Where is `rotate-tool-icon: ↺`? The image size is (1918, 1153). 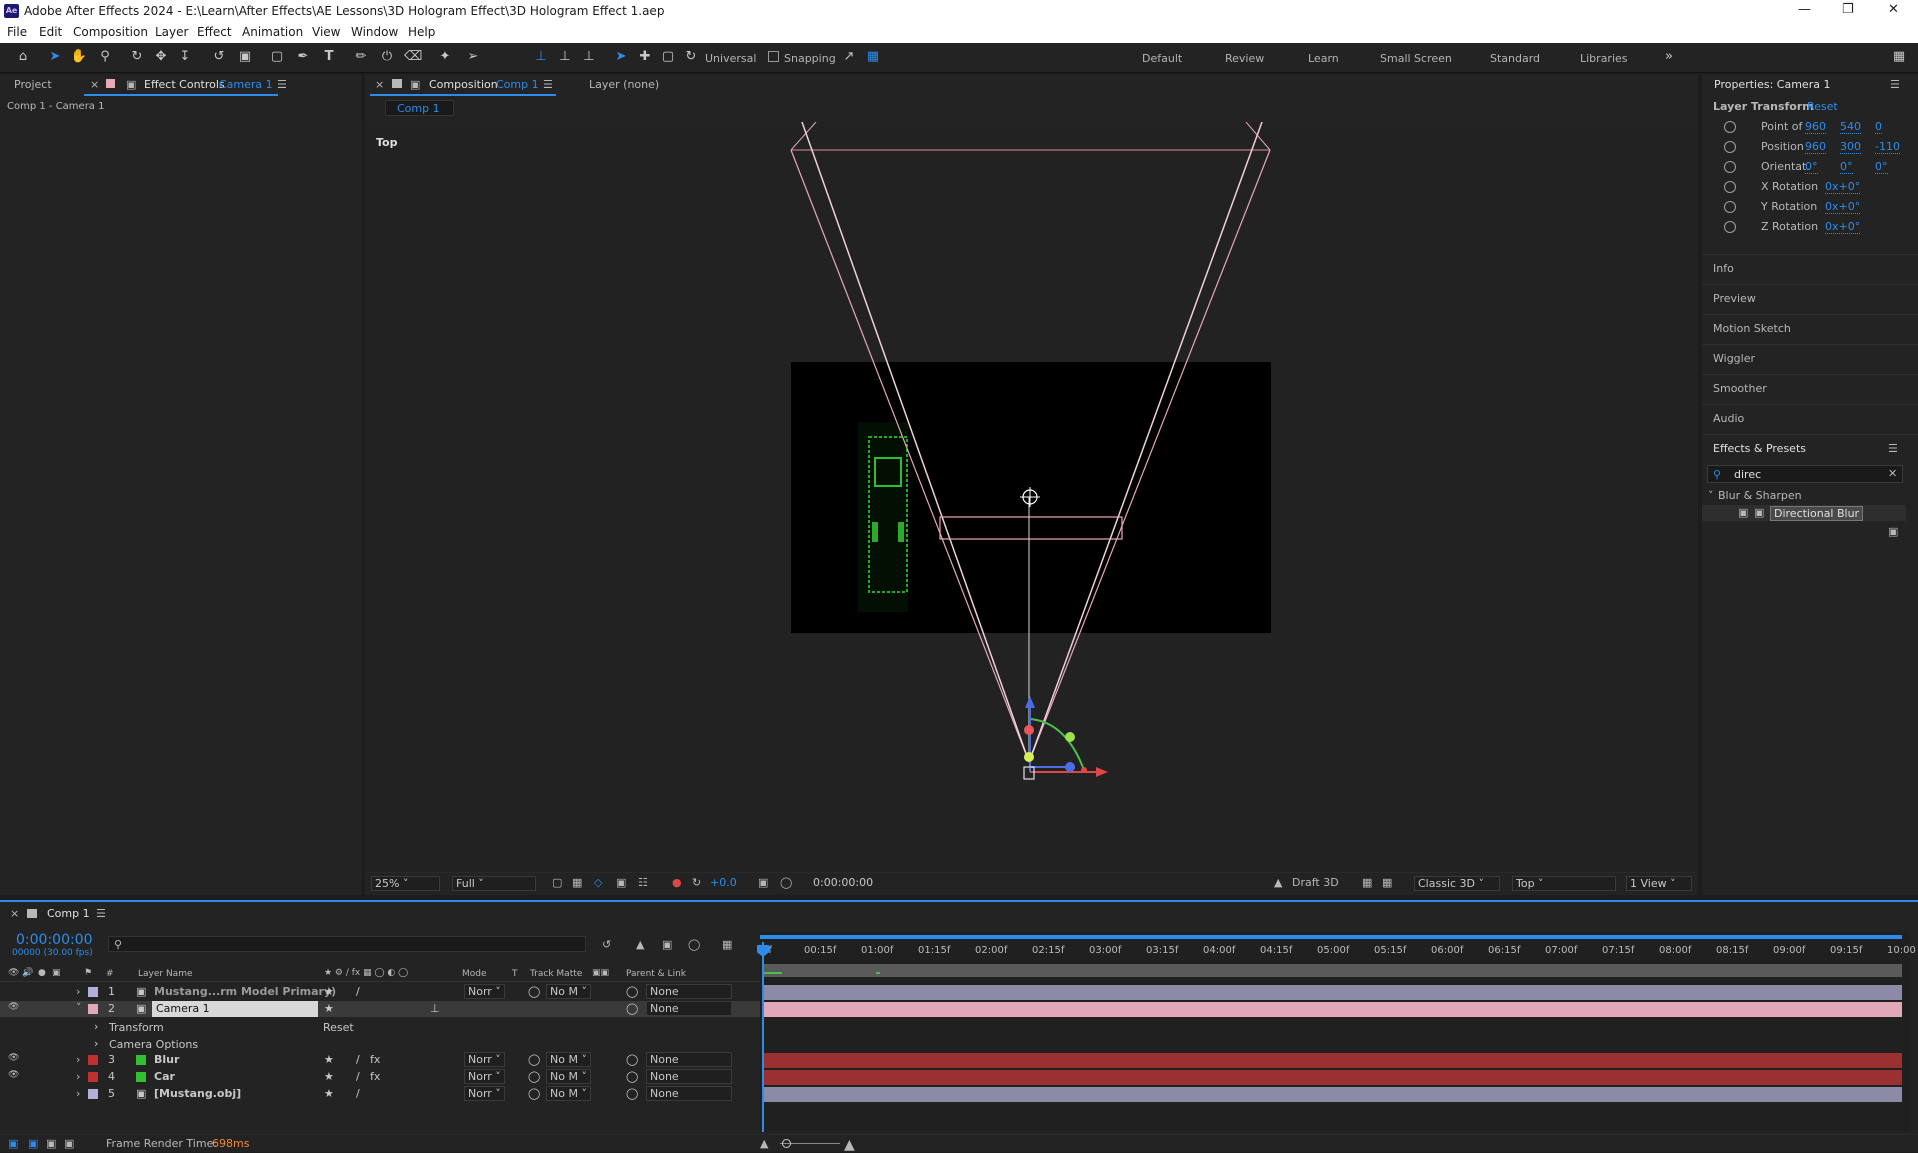 rotate-tool-icon: ↺ is located at coordinates (219, 57).